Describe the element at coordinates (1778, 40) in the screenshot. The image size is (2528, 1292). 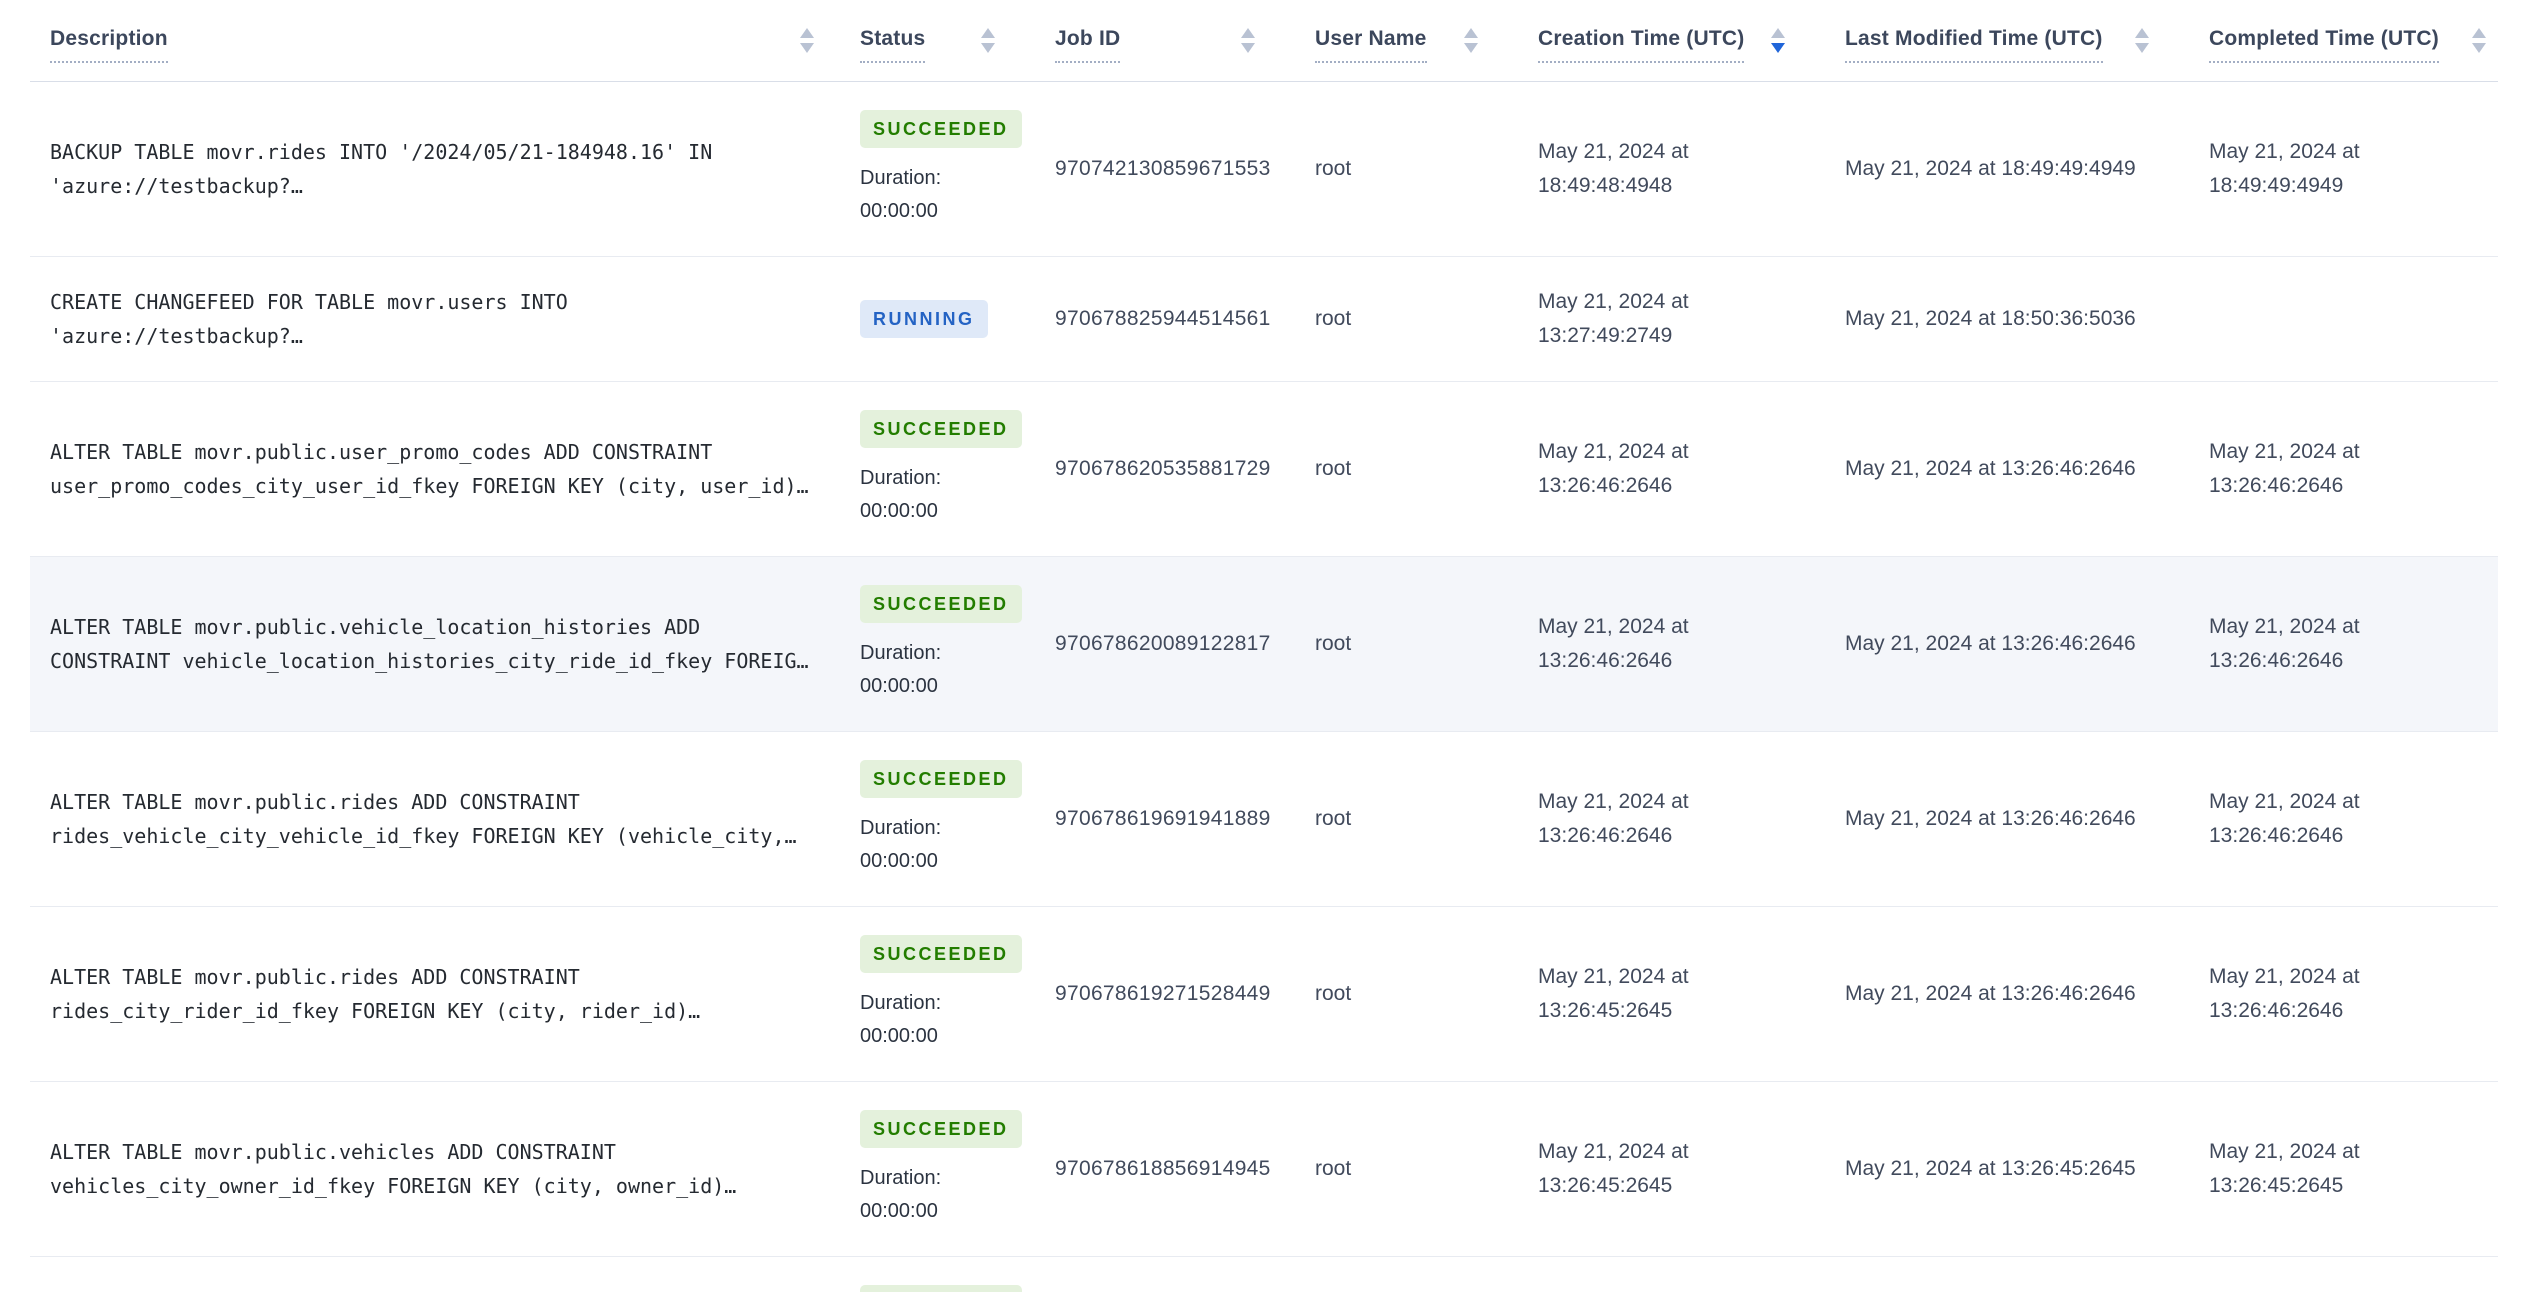
I see `sort-icon-active` at that location.